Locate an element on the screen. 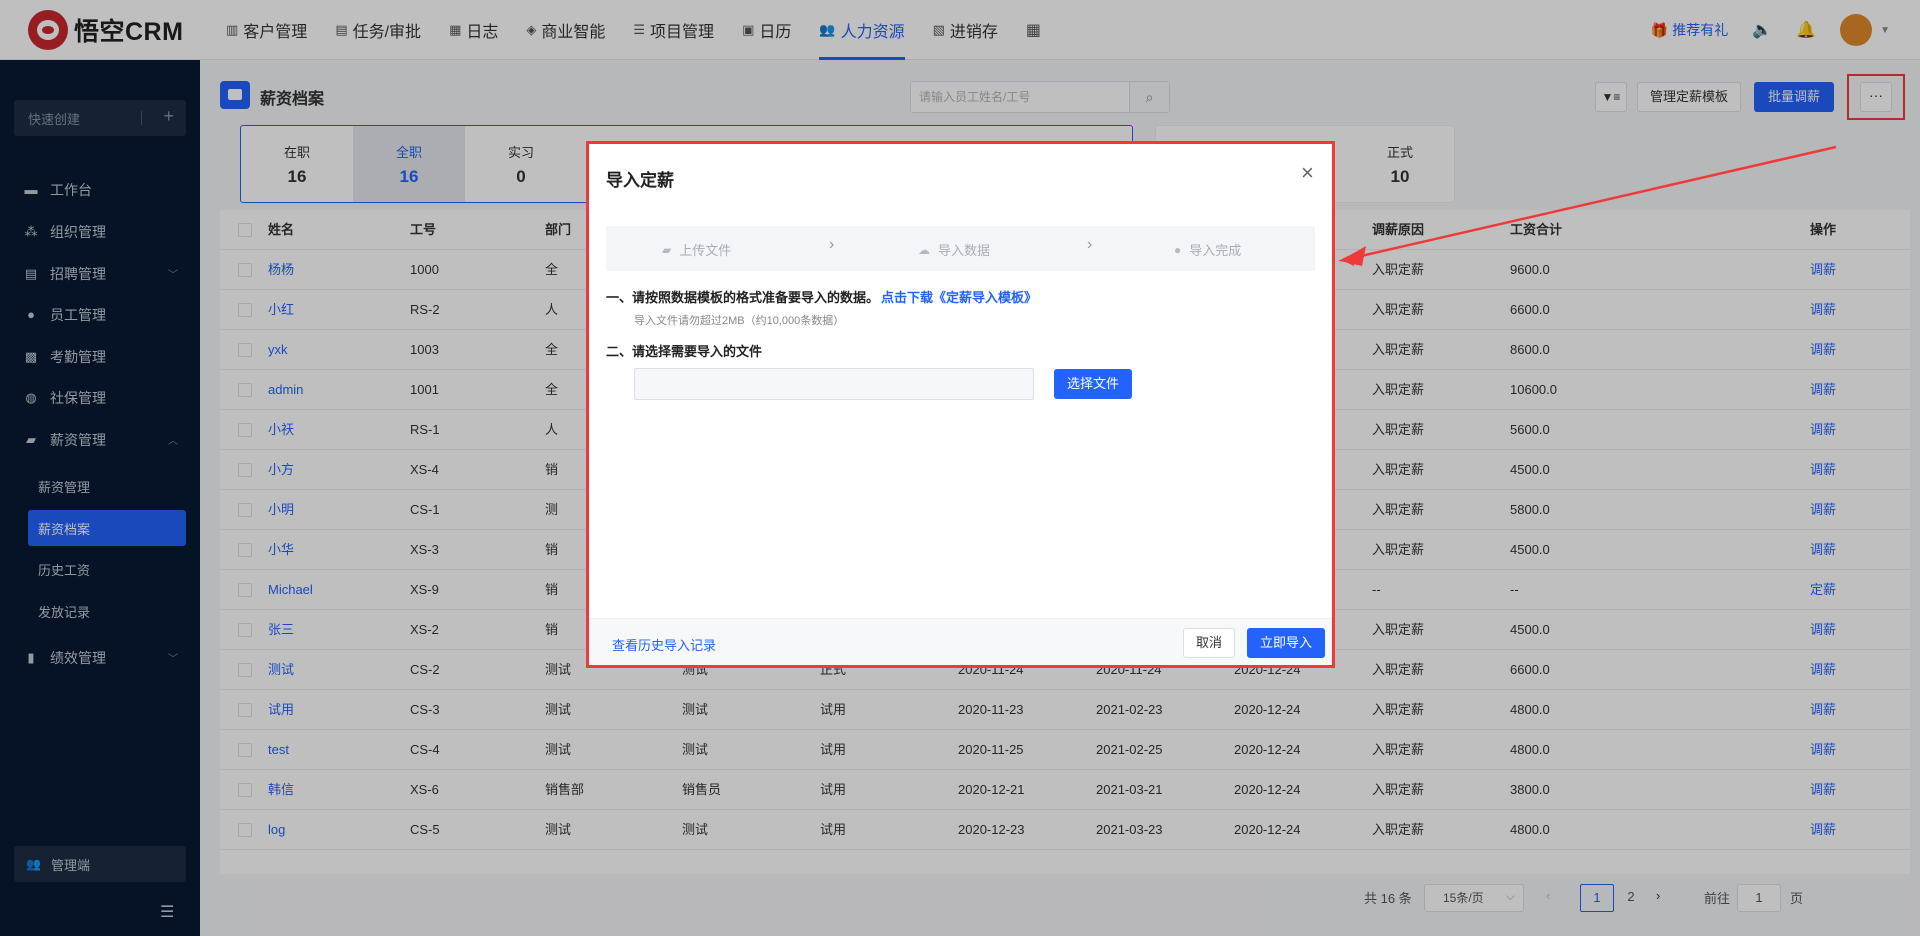 The width and height of the screenshot is (1920, 936). step-done: ● 导入完成 is located at coordinates (1207, 249).